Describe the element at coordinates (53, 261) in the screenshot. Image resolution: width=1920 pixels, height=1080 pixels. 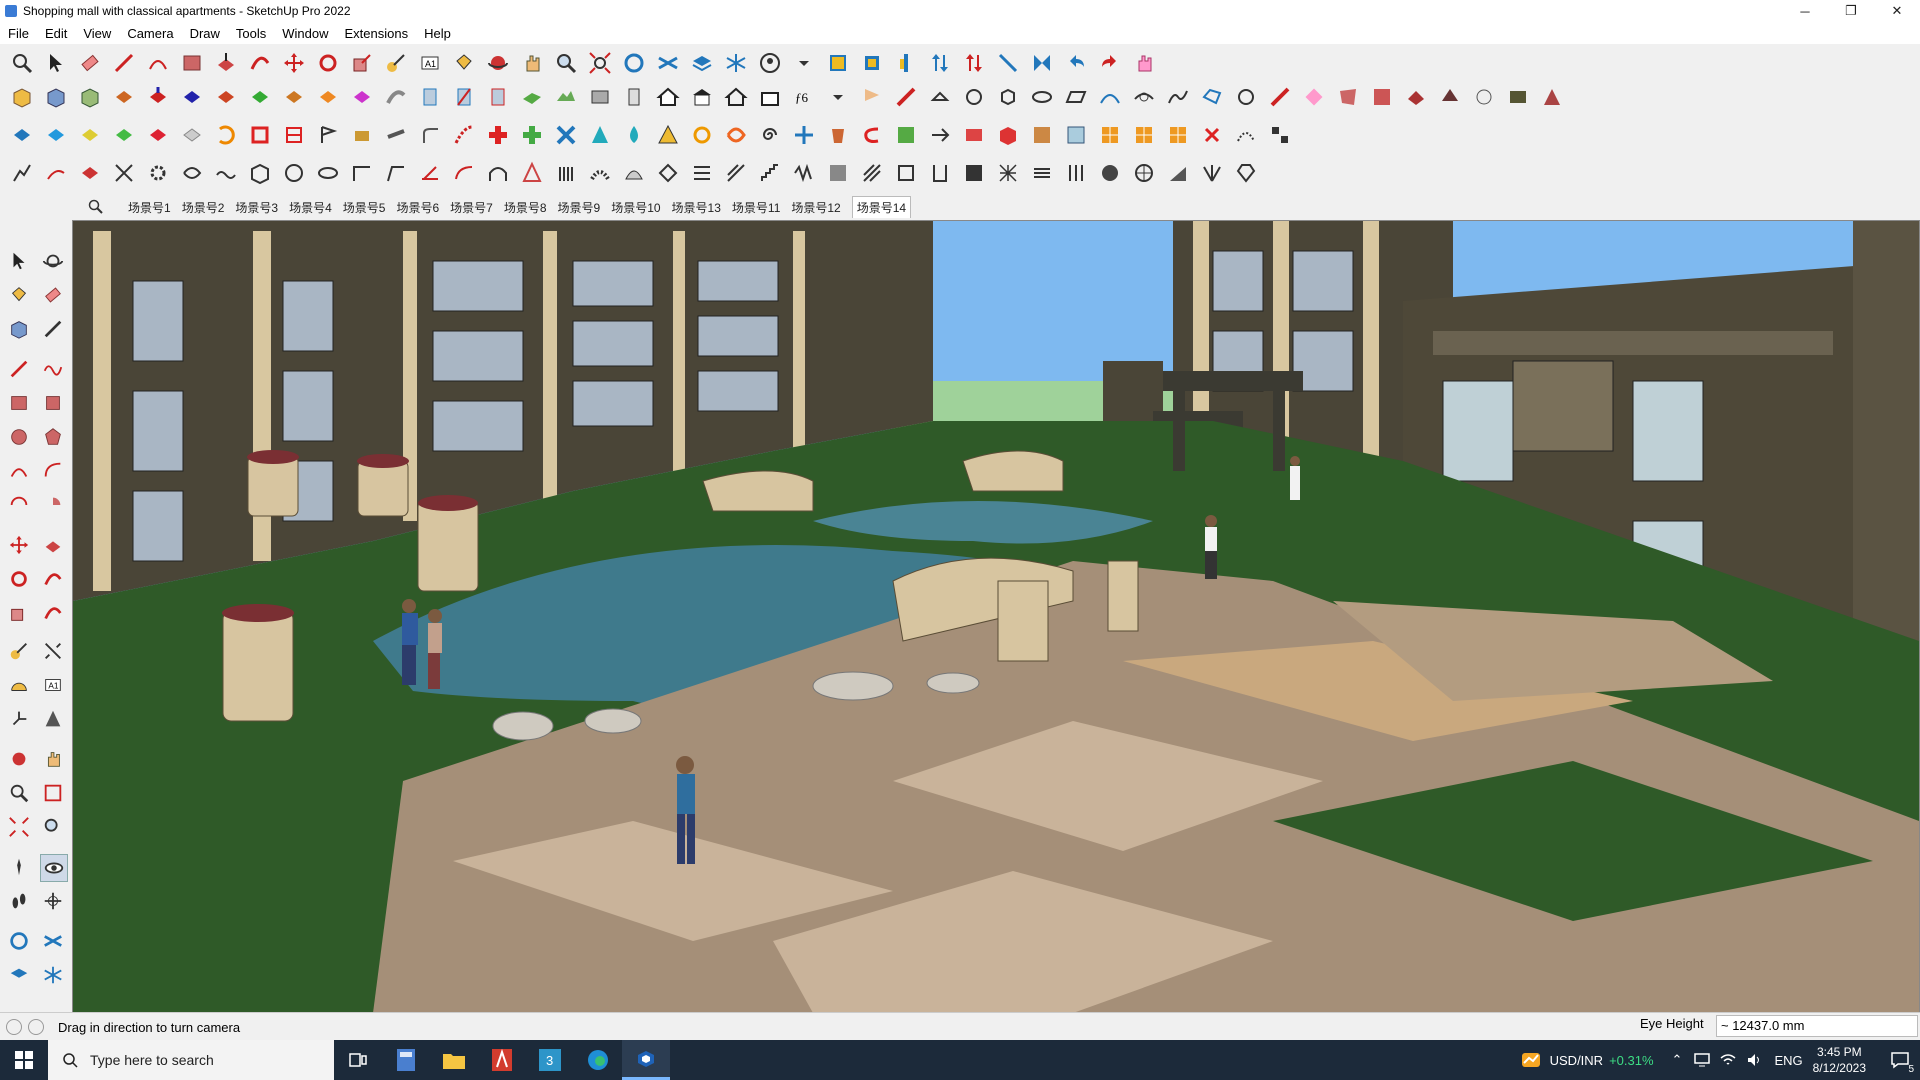
I see `orbit-icon` at that location.